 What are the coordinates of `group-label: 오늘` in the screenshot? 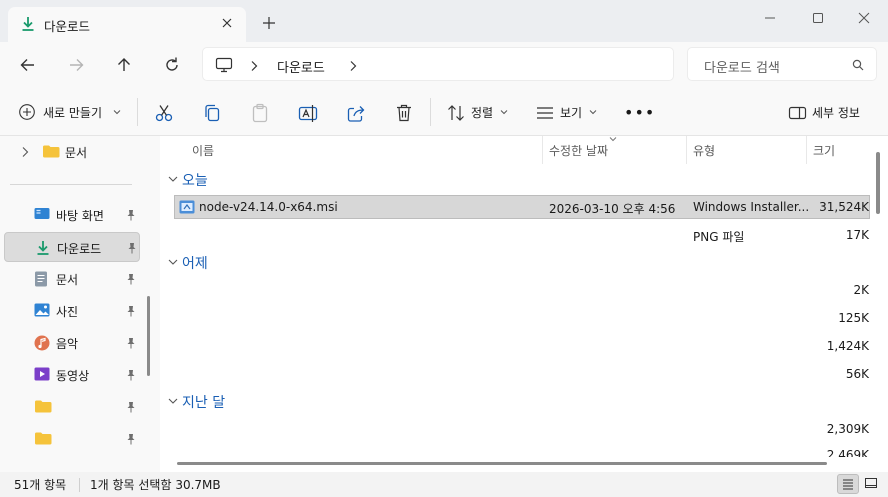 It's located at (195, 181).